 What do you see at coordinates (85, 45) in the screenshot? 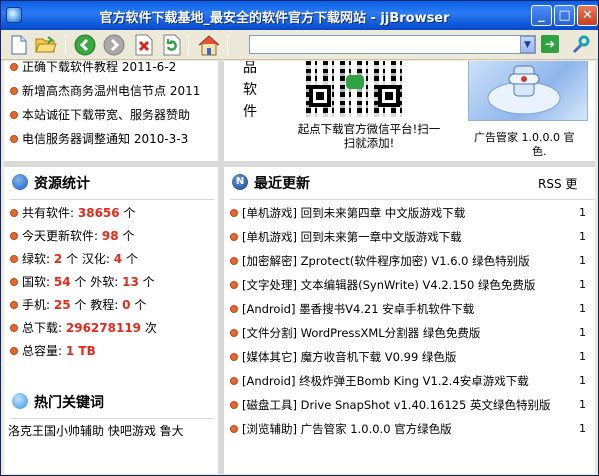
I see `back-icon` at bounding box center [85, 45].